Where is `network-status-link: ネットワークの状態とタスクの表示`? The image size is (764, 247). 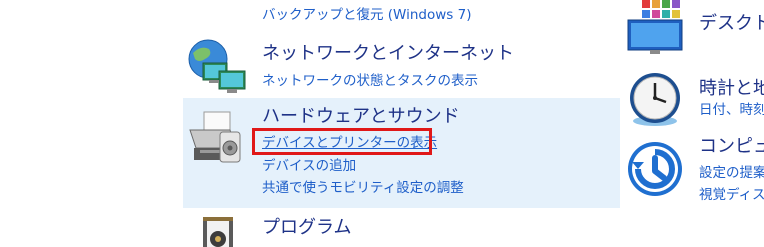
network-status-link: ネットワークの状態とタスクの表示 is located at coordinates (370, 81).